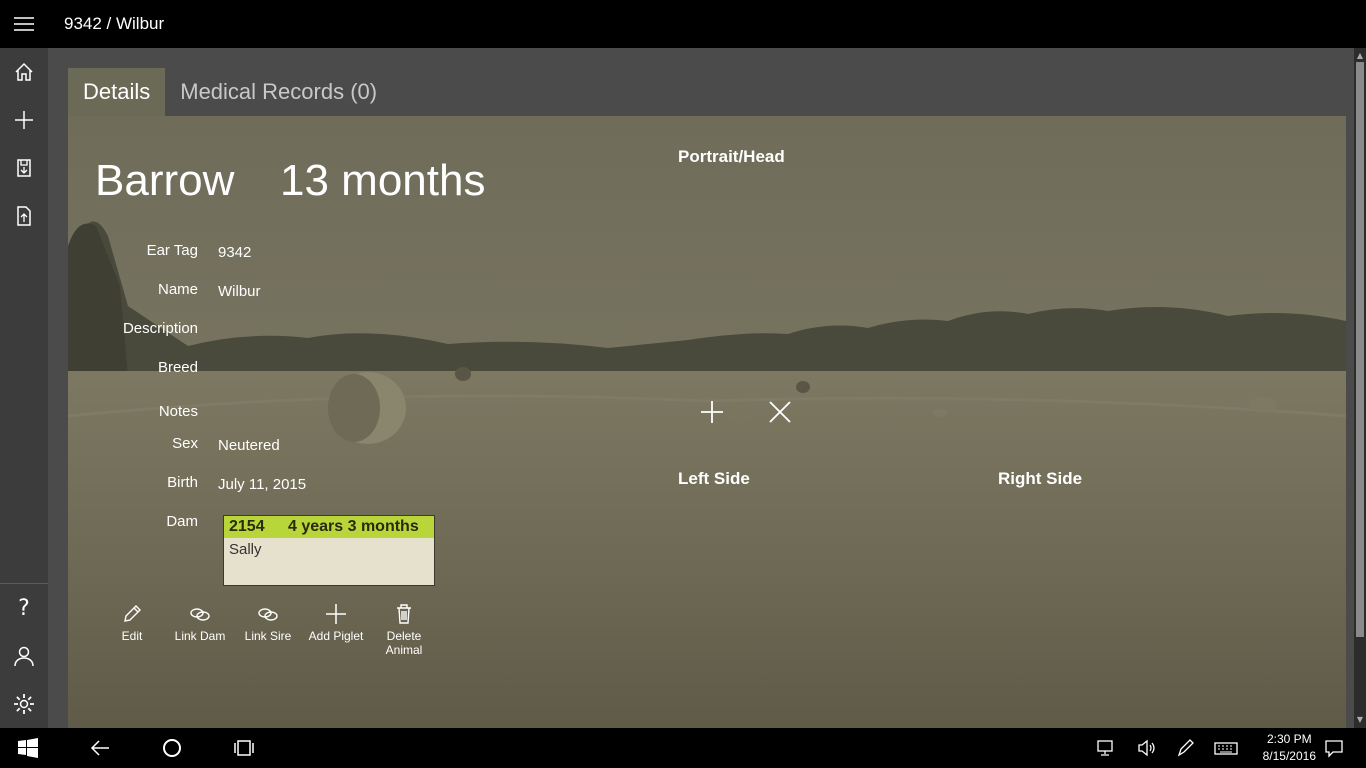  I want to click on tab-details: Details, so click(117, 92).